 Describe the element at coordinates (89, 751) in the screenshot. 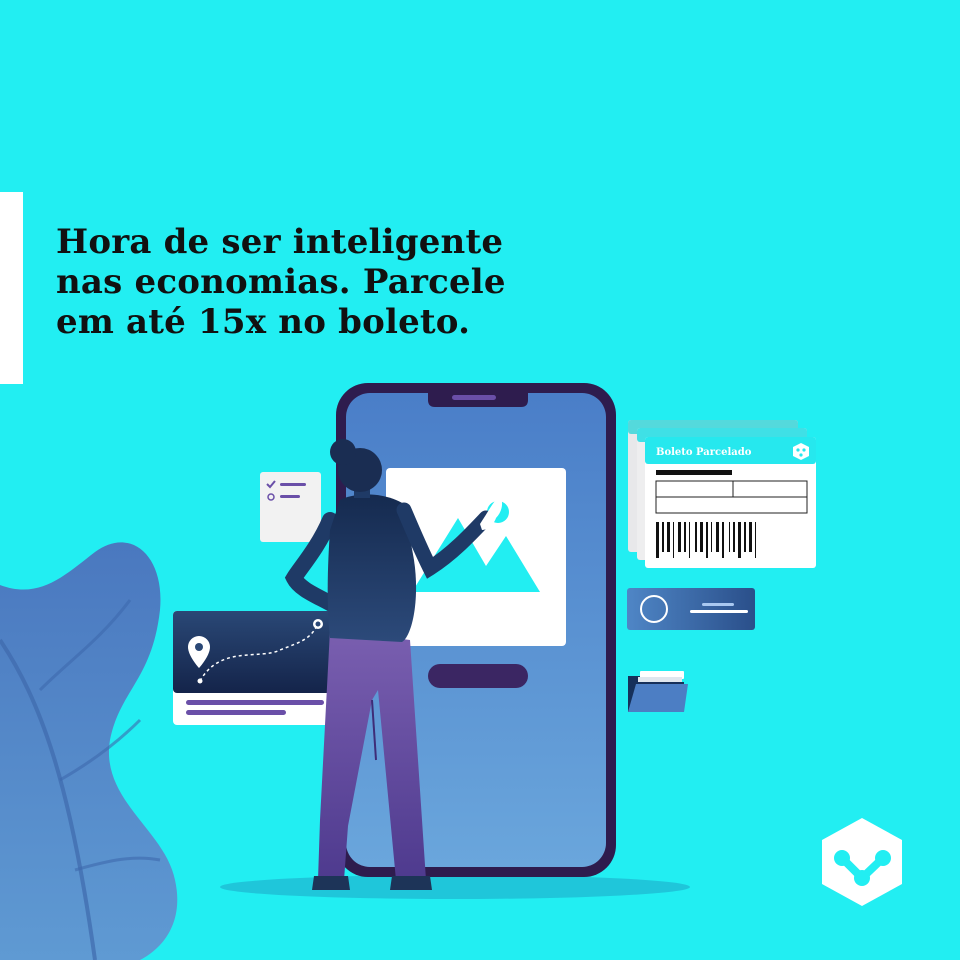

I see `leaf-decoration` at that location.